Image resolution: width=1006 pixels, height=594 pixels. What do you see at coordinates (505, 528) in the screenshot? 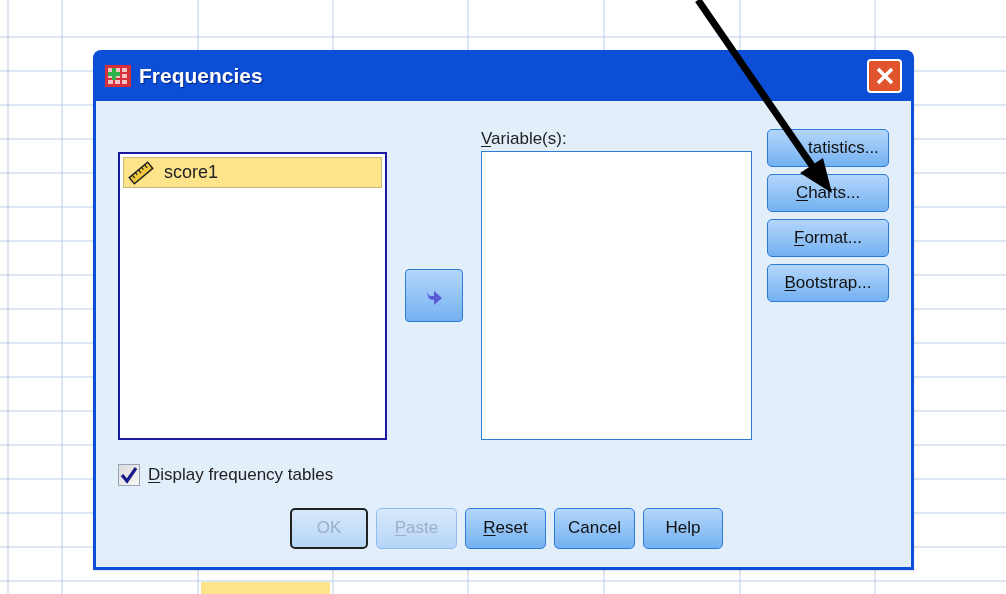
I see `dialog-button: Reset` at bounding box center [505, 528].